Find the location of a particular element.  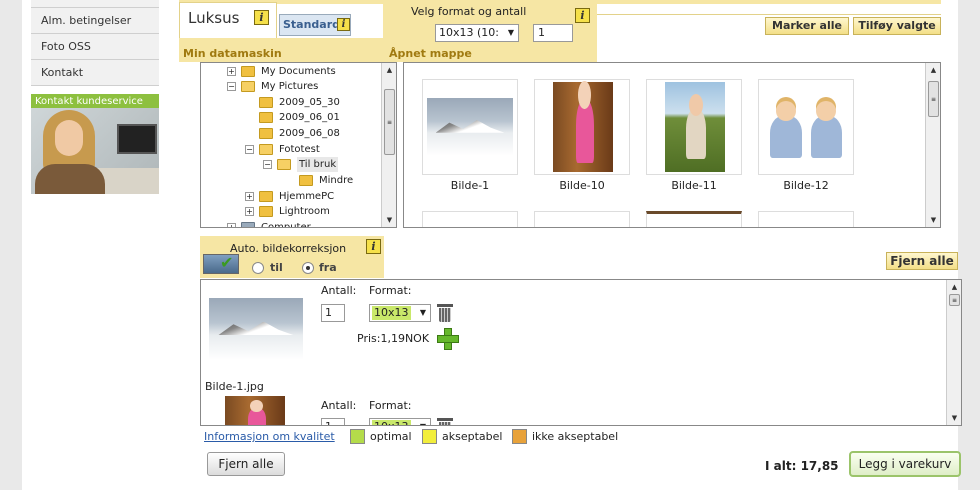

open-folder-heading: Åpnet mappe is located at coordinates (430, 53).